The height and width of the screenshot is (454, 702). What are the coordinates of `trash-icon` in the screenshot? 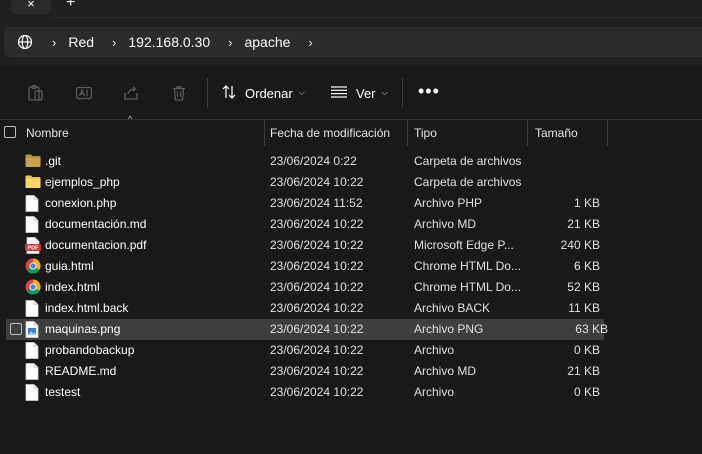 It's located at (179, 93).